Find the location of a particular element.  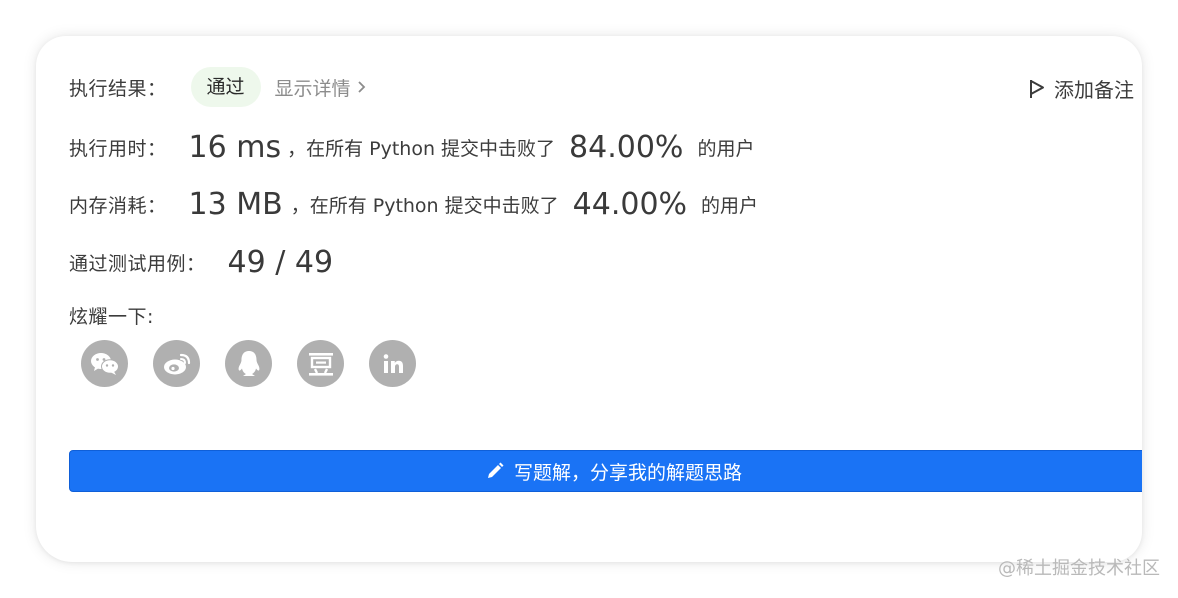

show-details-label: 显示详情 is located at coordinates (312, 88).